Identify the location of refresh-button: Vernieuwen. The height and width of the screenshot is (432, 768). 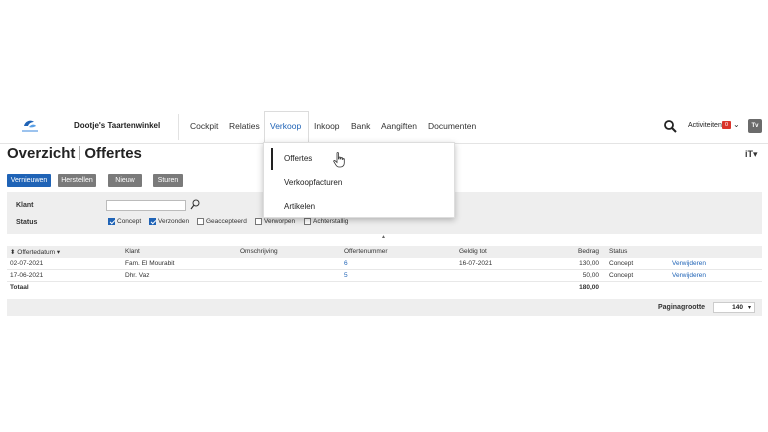
(29, 180).